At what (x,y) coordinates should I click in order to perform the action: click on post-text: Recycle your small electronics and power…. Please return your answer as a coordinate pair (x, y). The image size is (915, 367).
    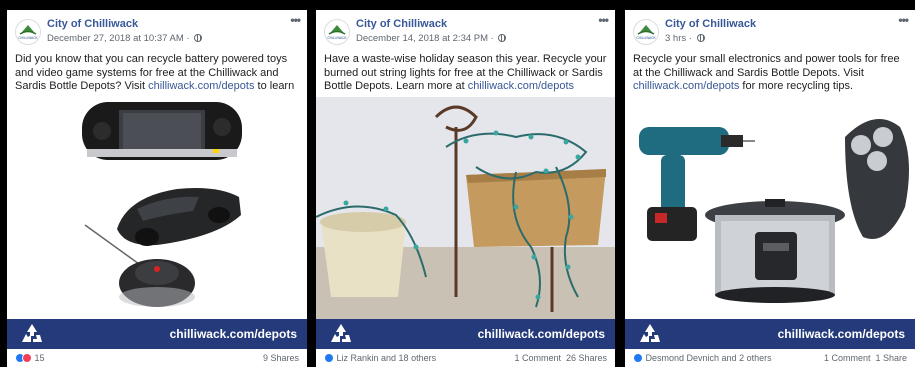
    Looking at the image, I should click on (770, 73).